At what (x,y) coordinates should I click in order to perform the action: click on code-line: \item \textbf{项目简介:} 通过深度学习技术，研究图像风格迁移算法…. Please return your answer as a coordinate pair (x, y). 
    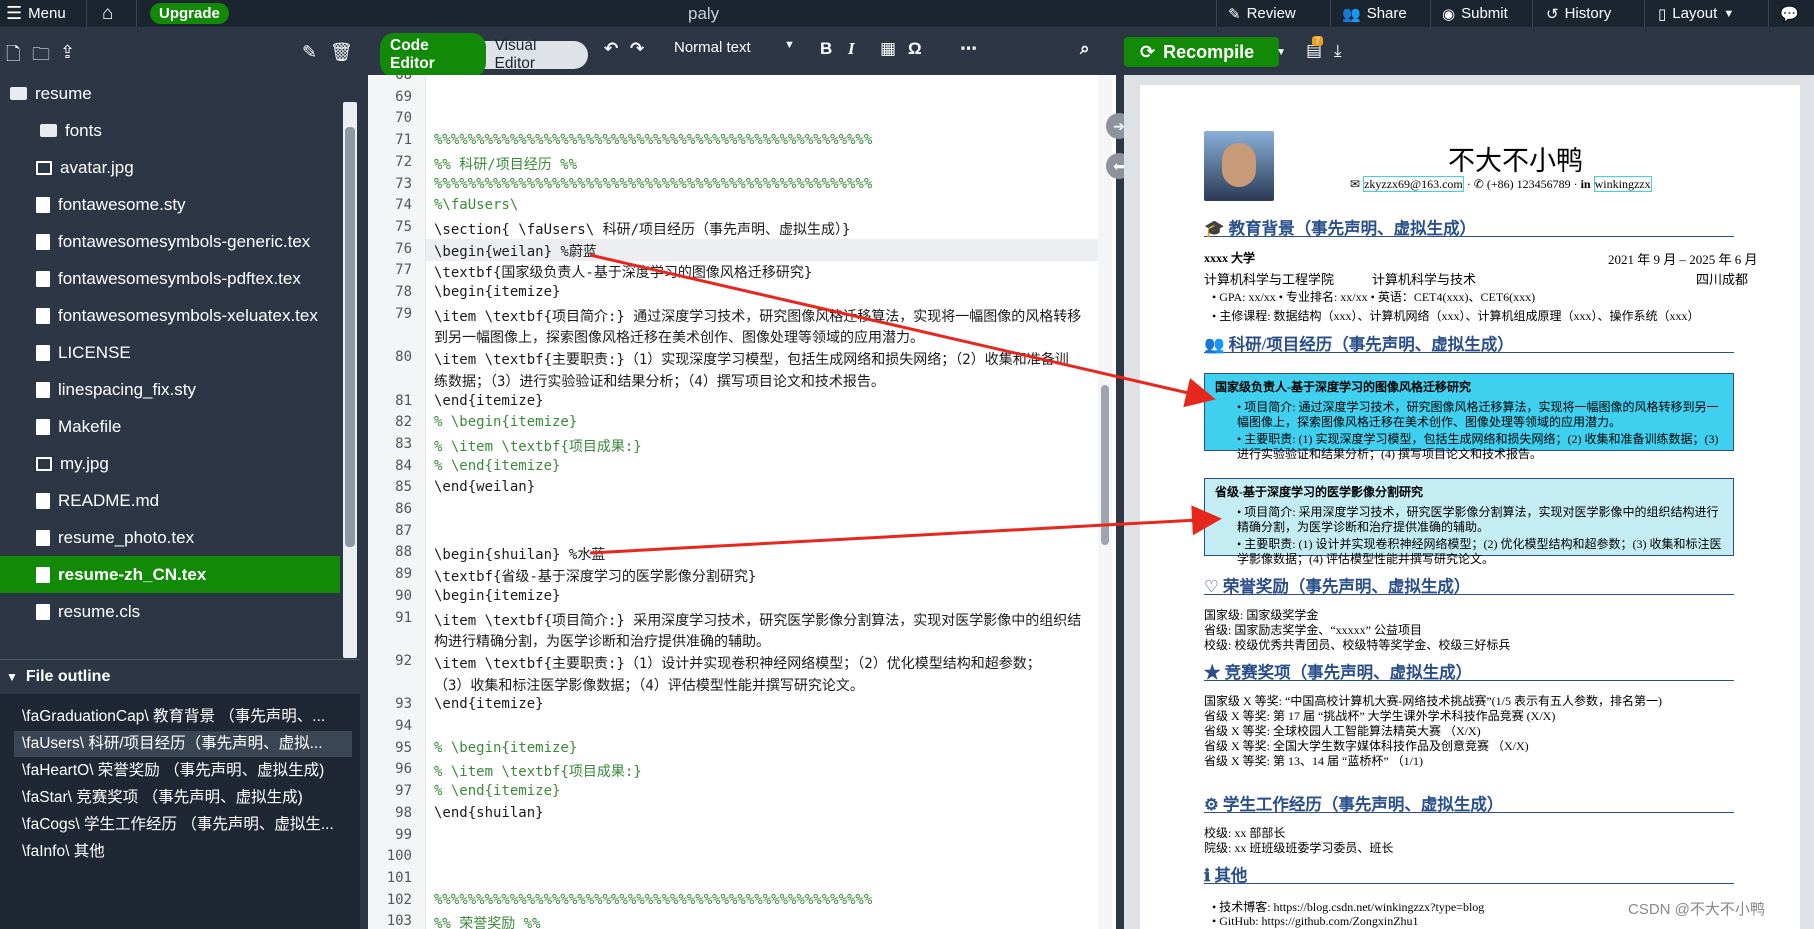
    Looking at the image, I should click on (757, 316).